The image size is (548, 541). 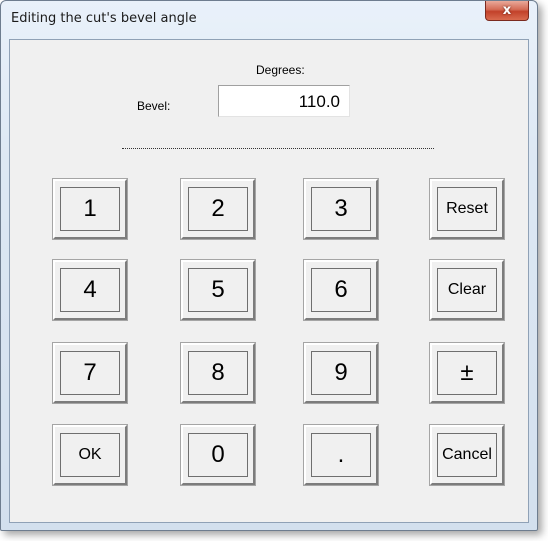 I want to click on key-6-label: 6, so click(x=341, y=290).